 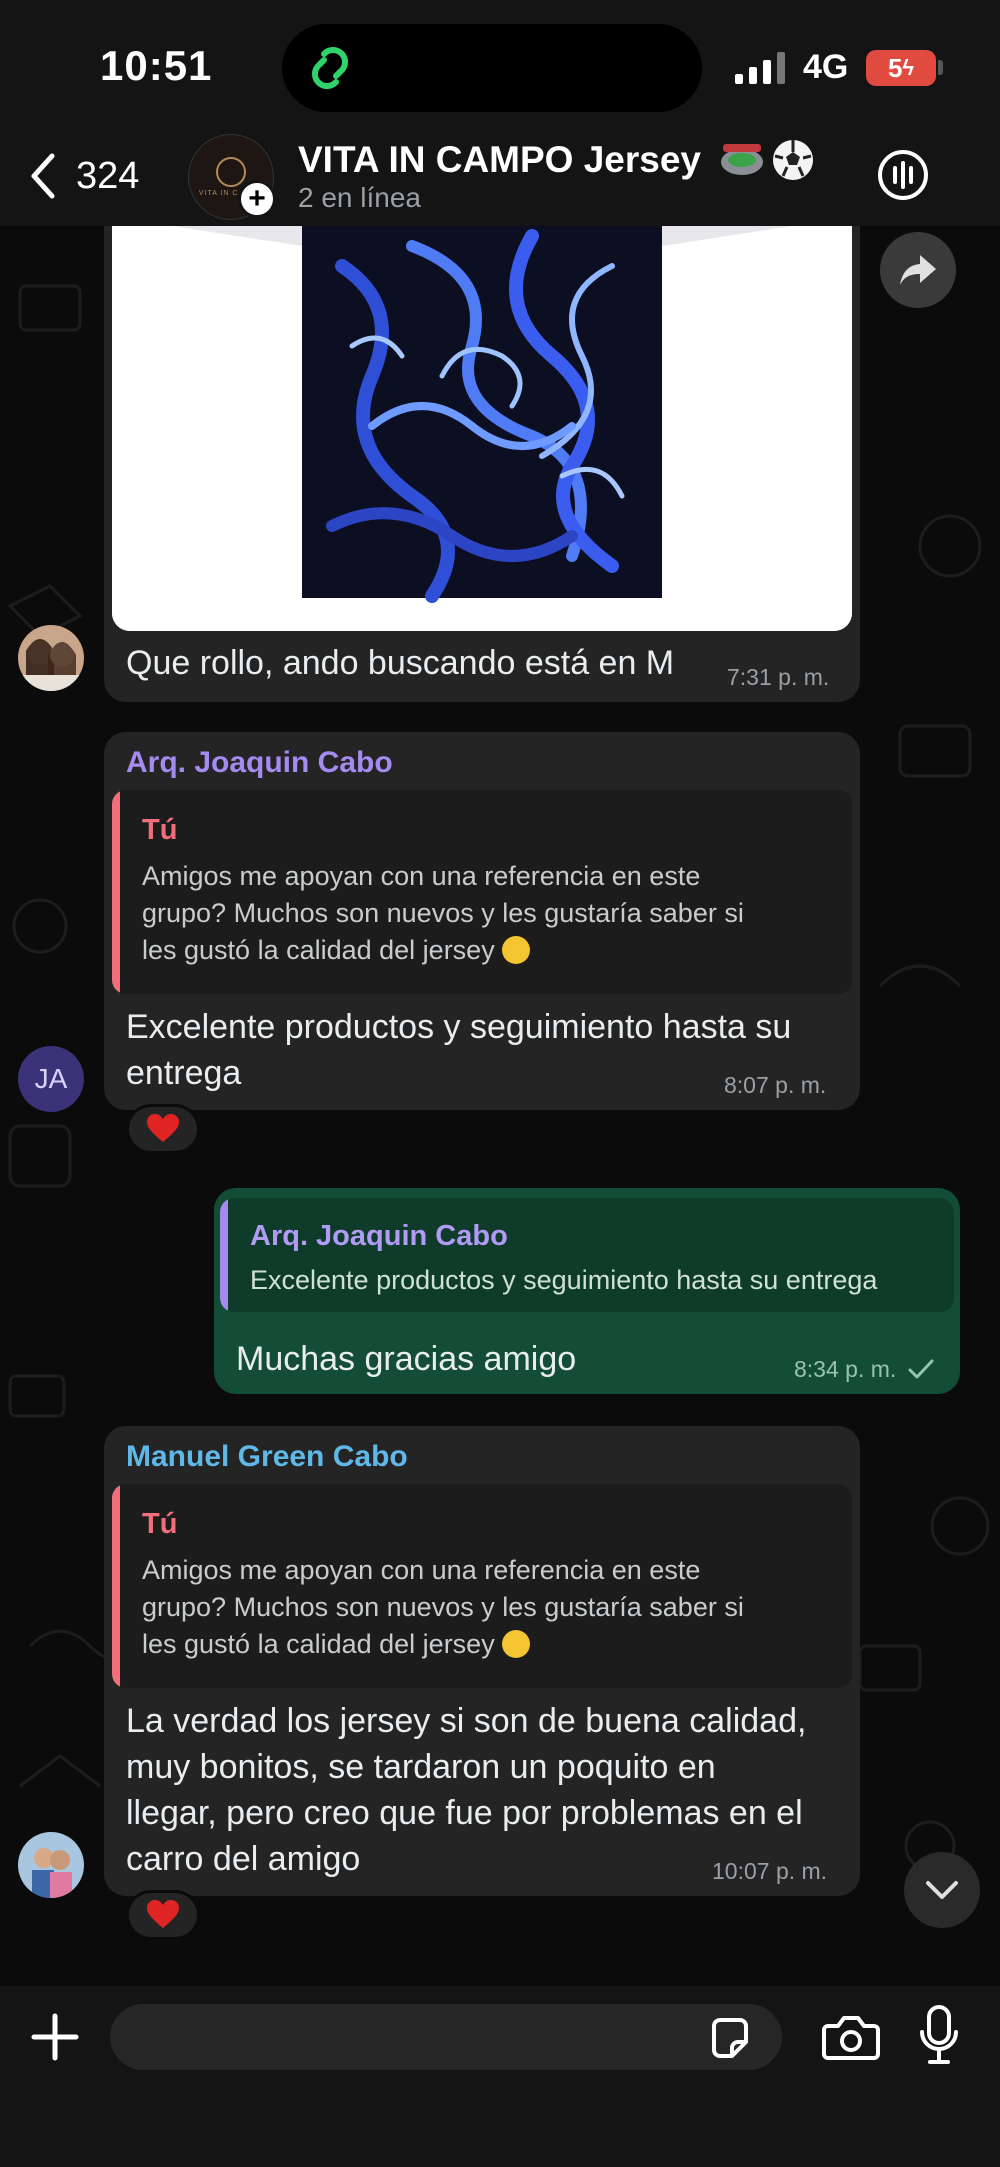 I want to click on title-emojis, so click(x=767, y=160).